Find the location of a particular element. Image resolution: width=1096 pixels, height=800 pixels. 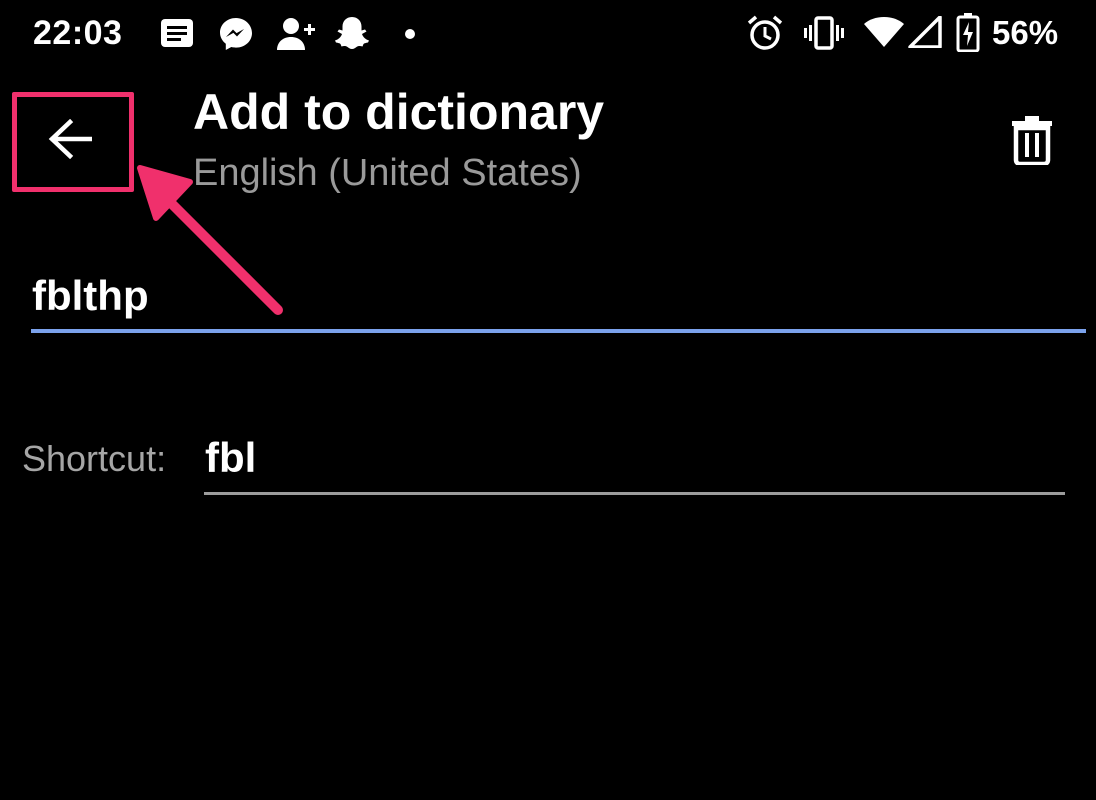

word-input-underline is located at coordinates (558, 331).